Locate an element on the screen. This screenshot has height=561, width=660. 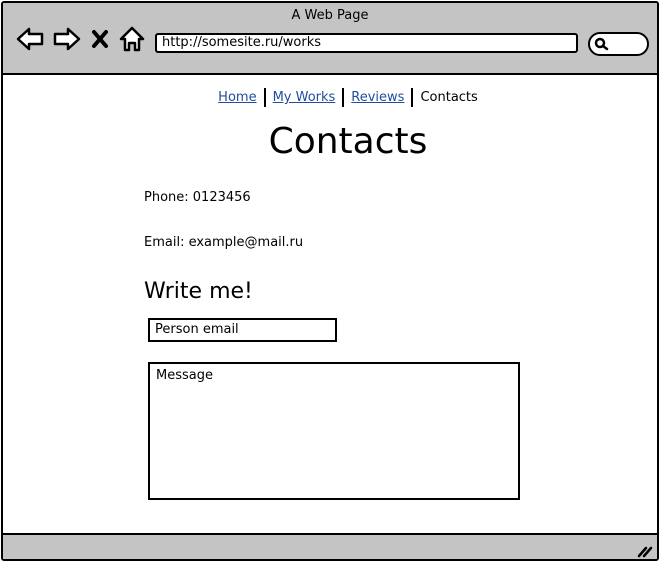
search-field is located at coordinates (618, 44).